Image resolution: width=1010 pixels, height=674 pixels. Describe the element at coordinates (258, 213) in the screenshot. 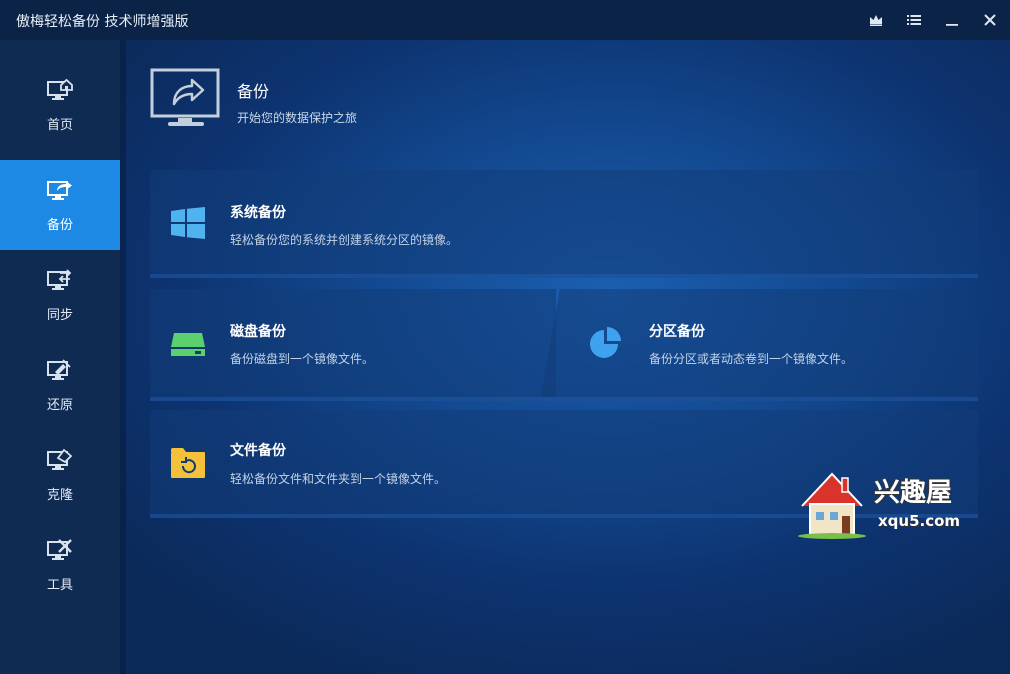

I see `system-backup-title: 系统备份` at that location.